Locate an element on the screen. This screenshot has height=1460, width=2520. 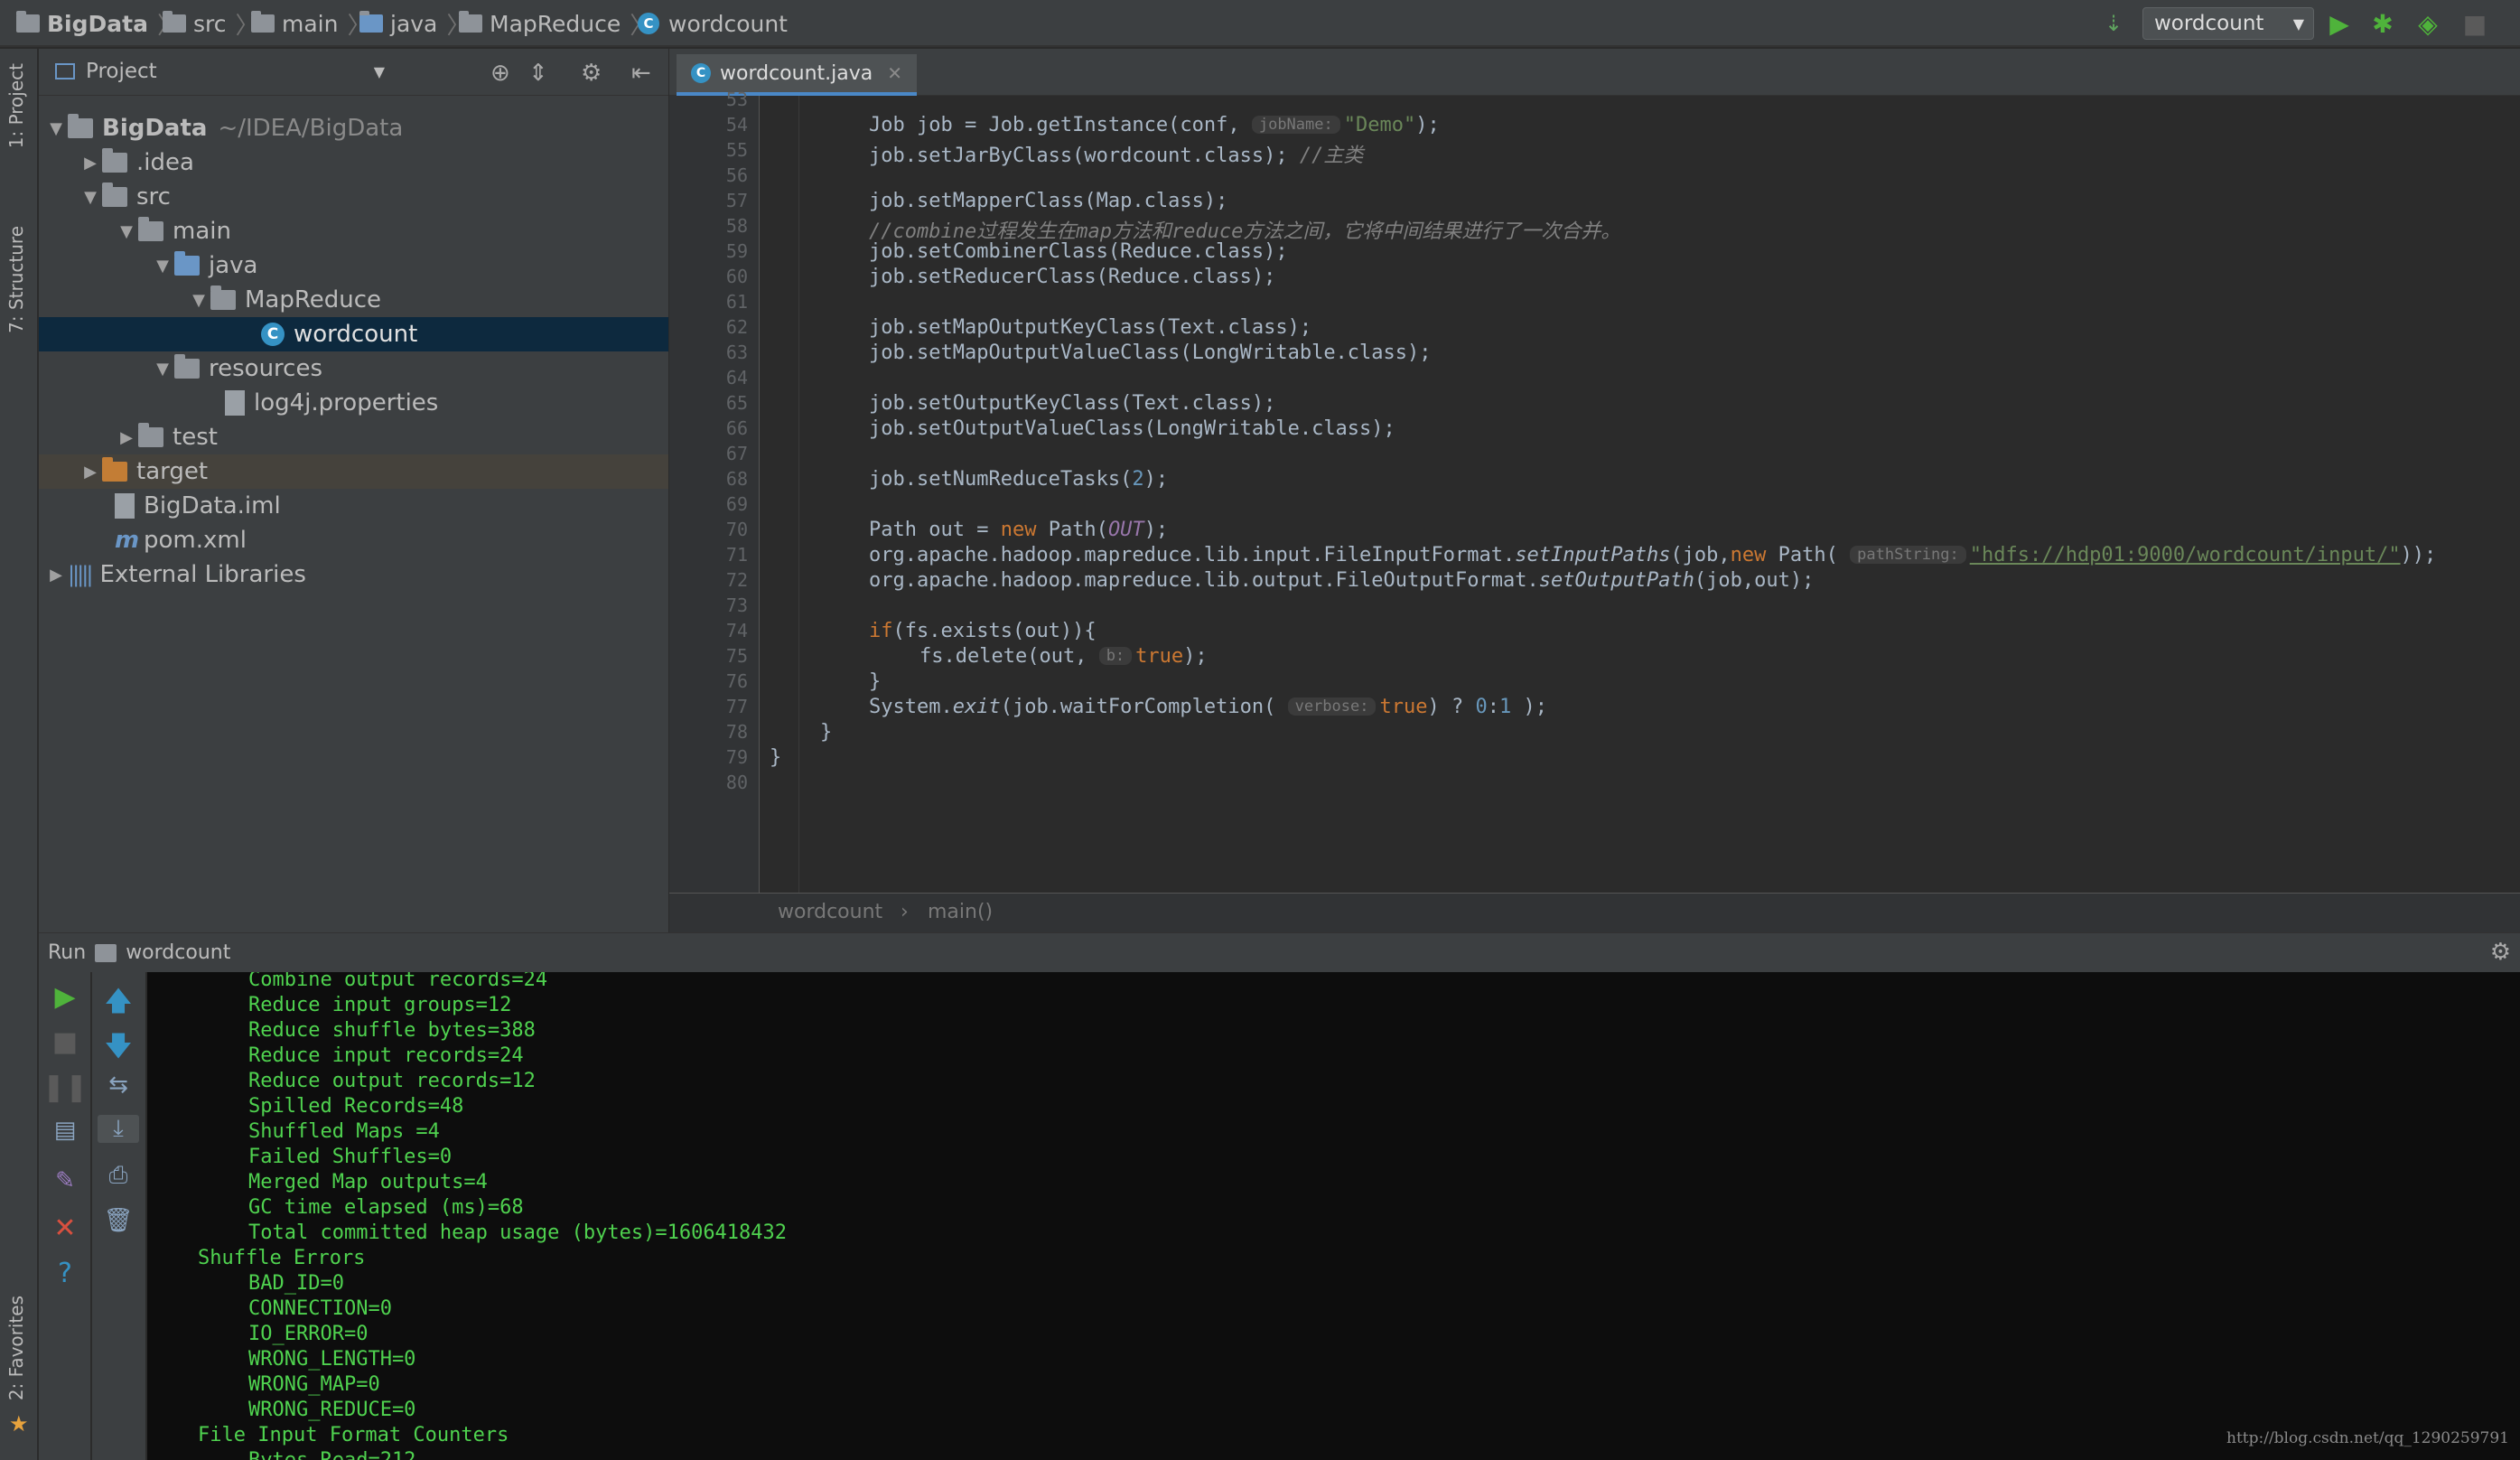
libraries-icon: ||||| is located at coordinates (80, 574).